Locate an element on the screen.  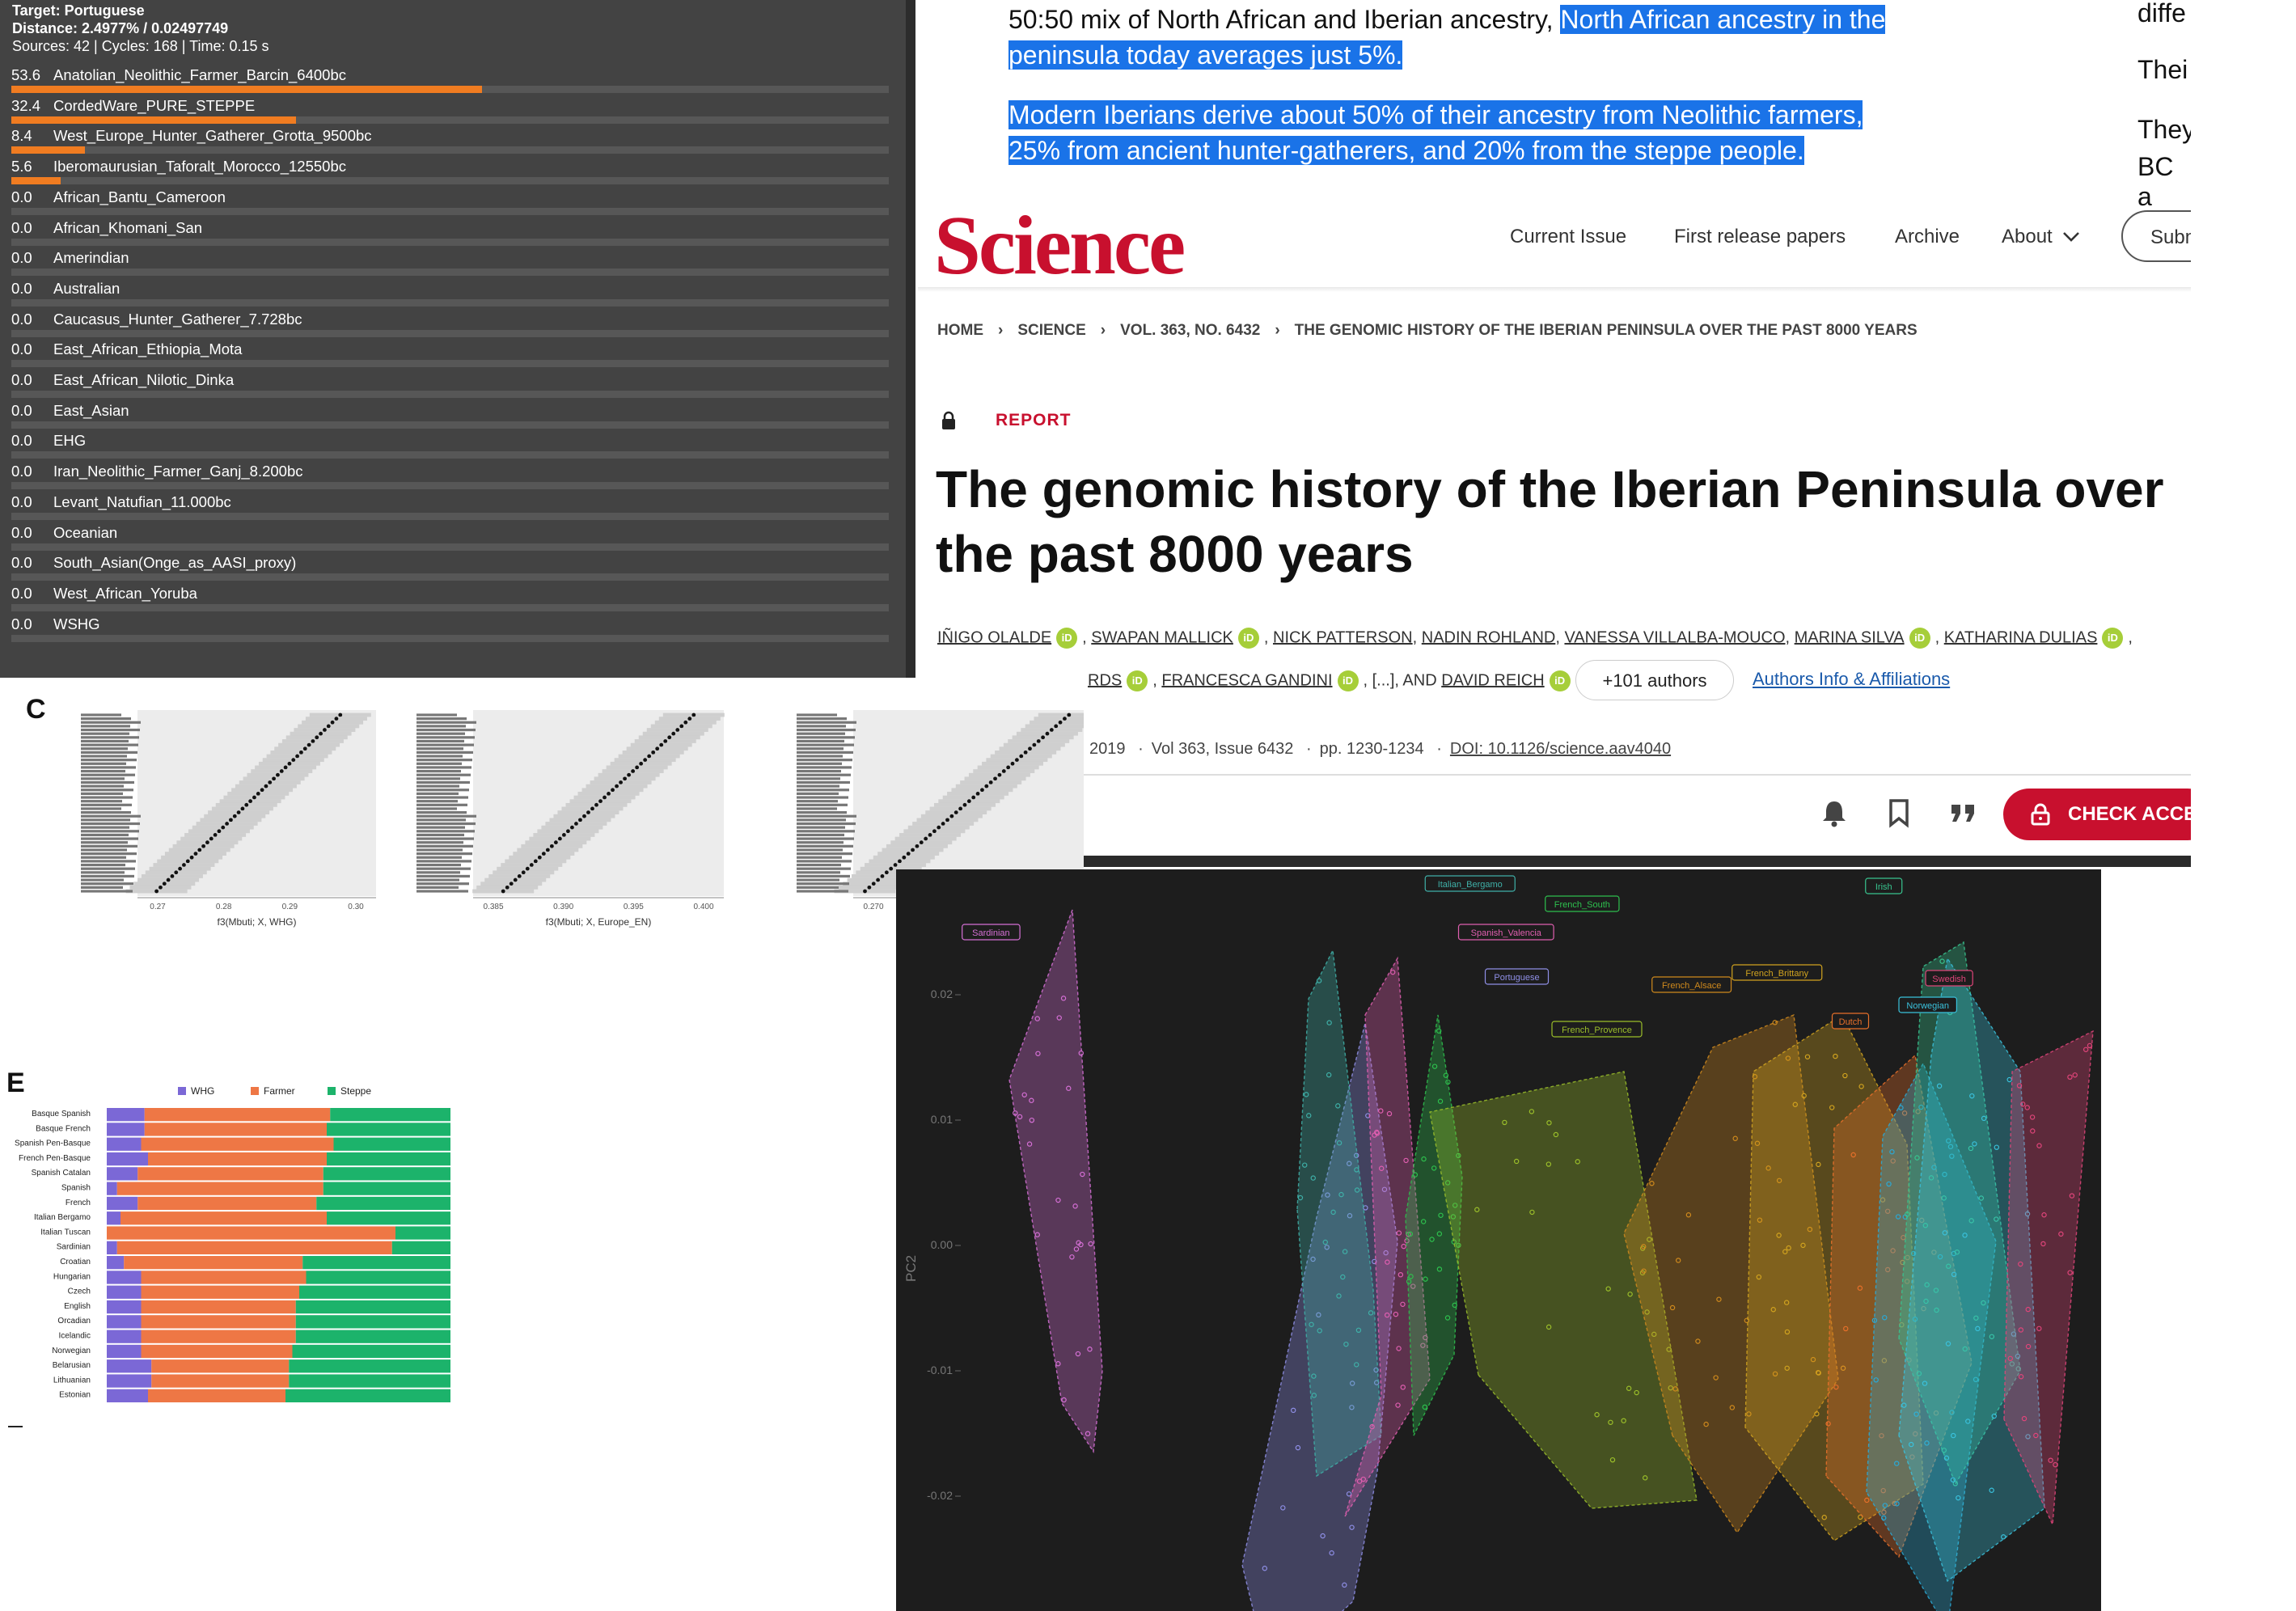
author-link: IÑIGO OLALDE is located at coordinates (994, 637).